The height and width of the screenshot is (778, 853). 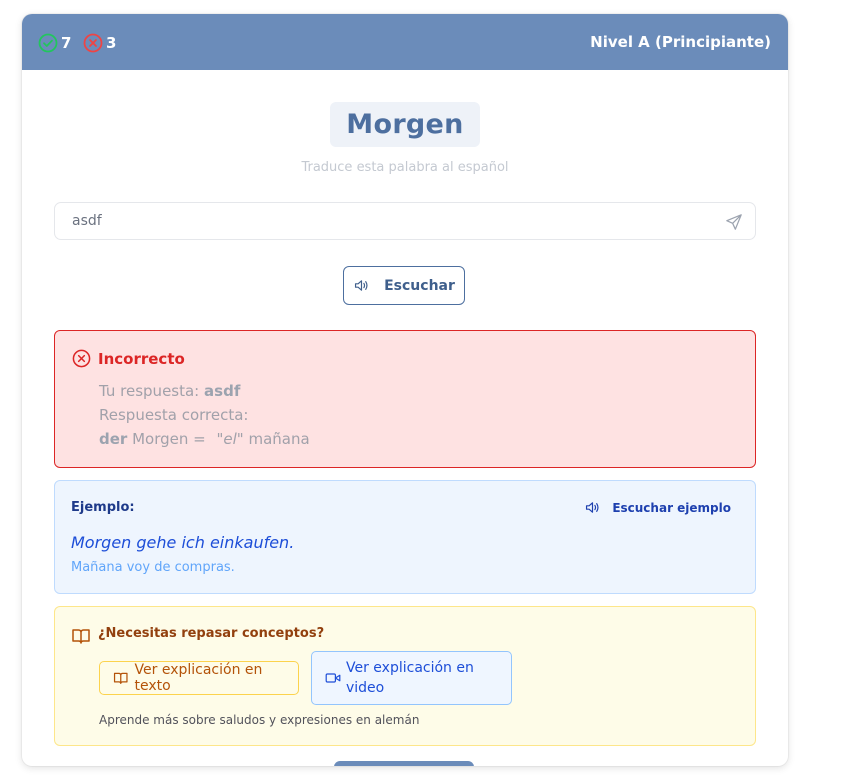 What do you see at coordinates (404, 763) in the screenshot?
I see `next-button` at bounding box center [404, 763].